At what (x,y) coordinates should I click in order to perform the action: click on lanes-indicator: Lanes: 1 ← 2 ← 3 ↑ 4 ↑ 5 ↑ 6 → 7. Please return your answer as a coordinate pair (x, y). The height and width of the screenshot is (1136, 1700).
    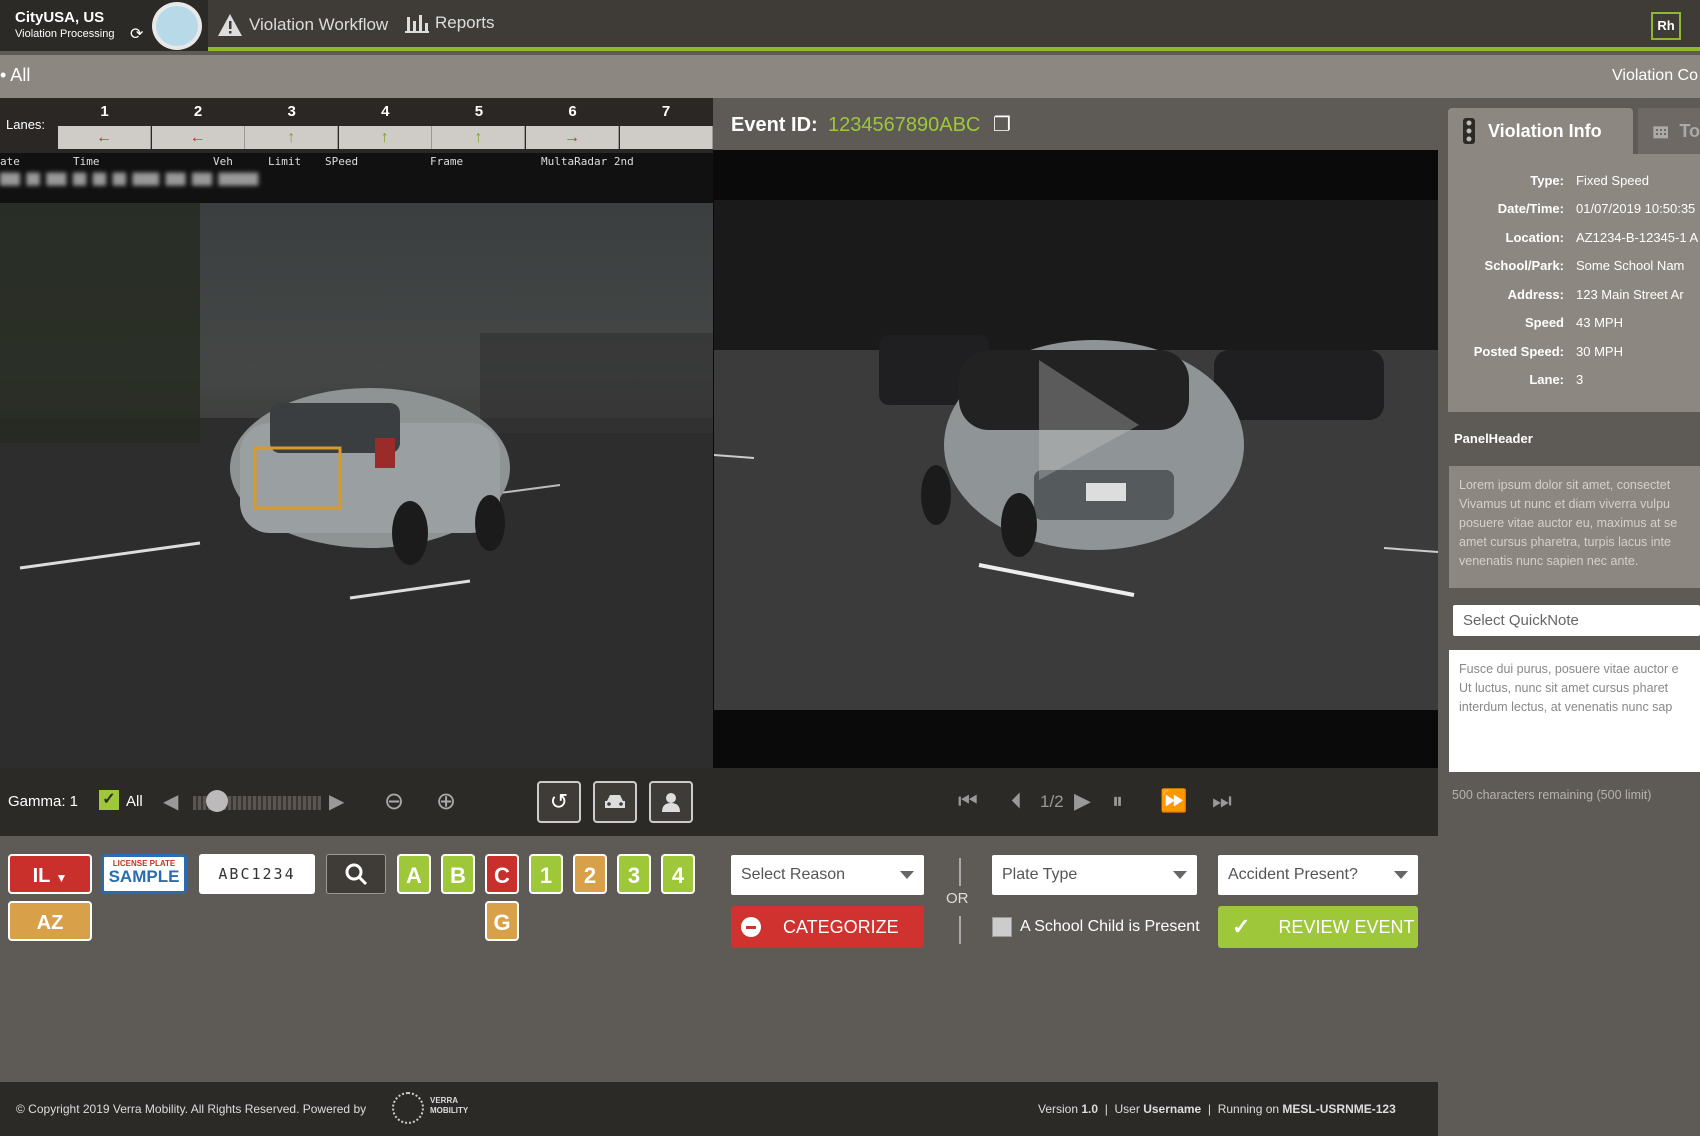
    Looking at the image, I should click on (356, 125).